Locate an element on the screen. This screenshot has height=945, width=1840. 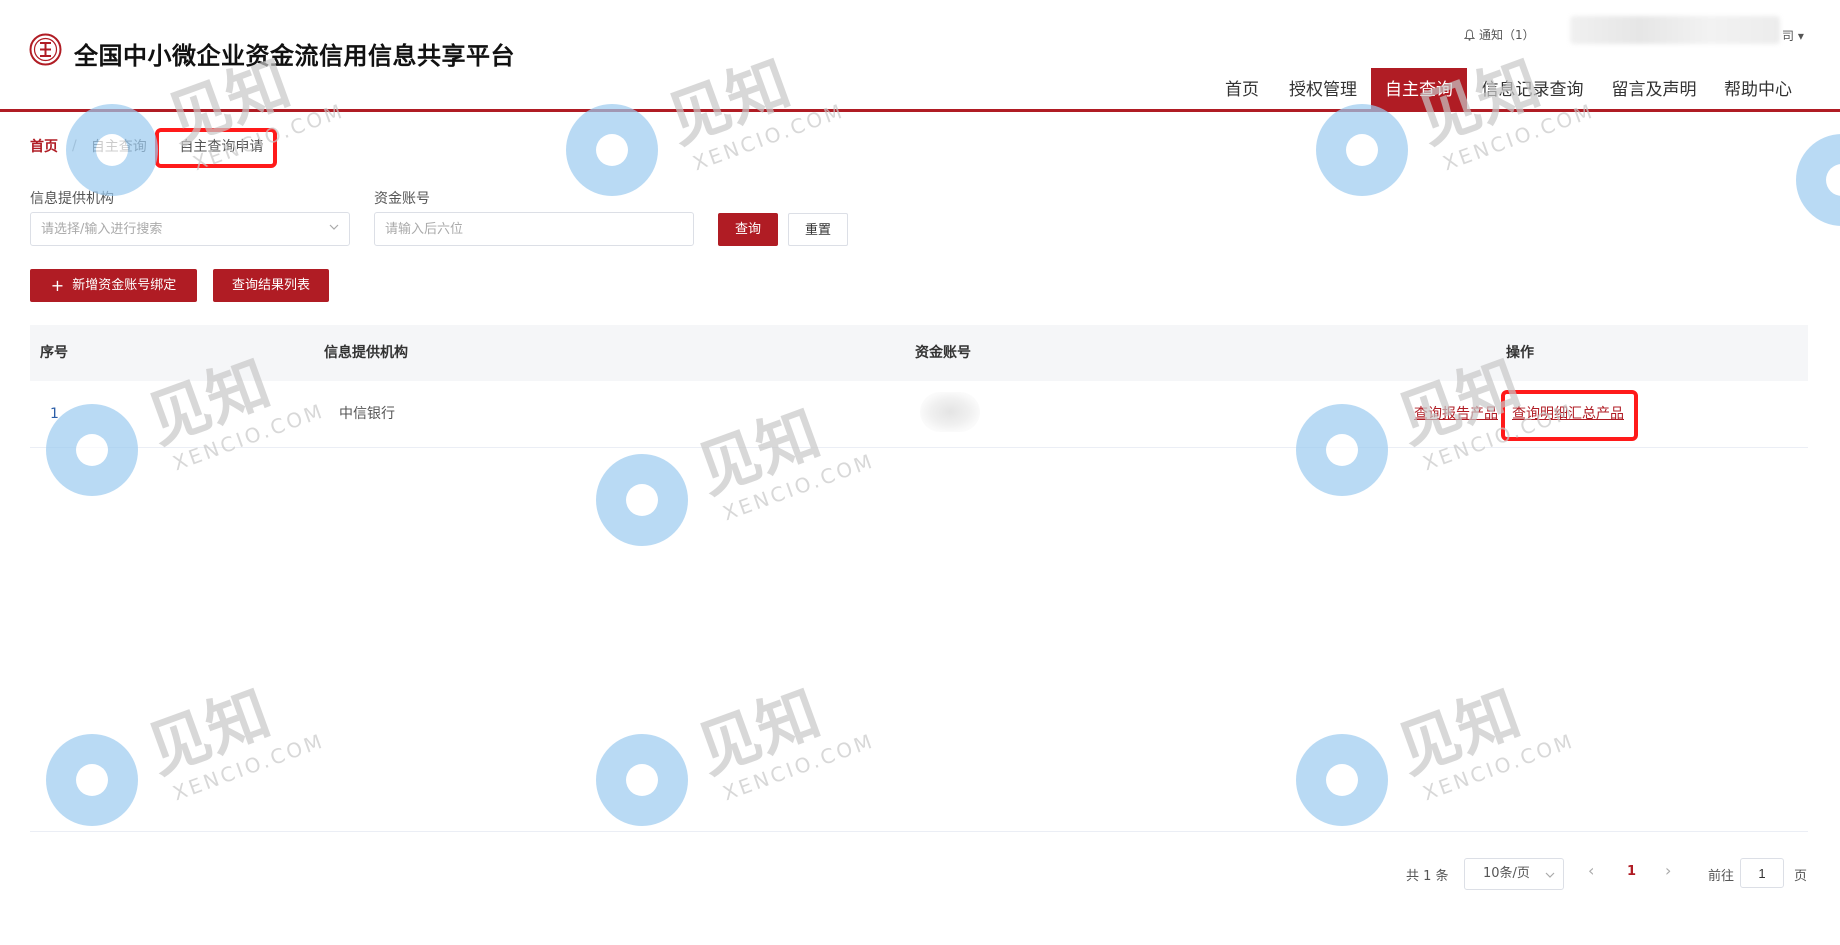
highlight-box-detail-link is located at coordinates (1569, 415).